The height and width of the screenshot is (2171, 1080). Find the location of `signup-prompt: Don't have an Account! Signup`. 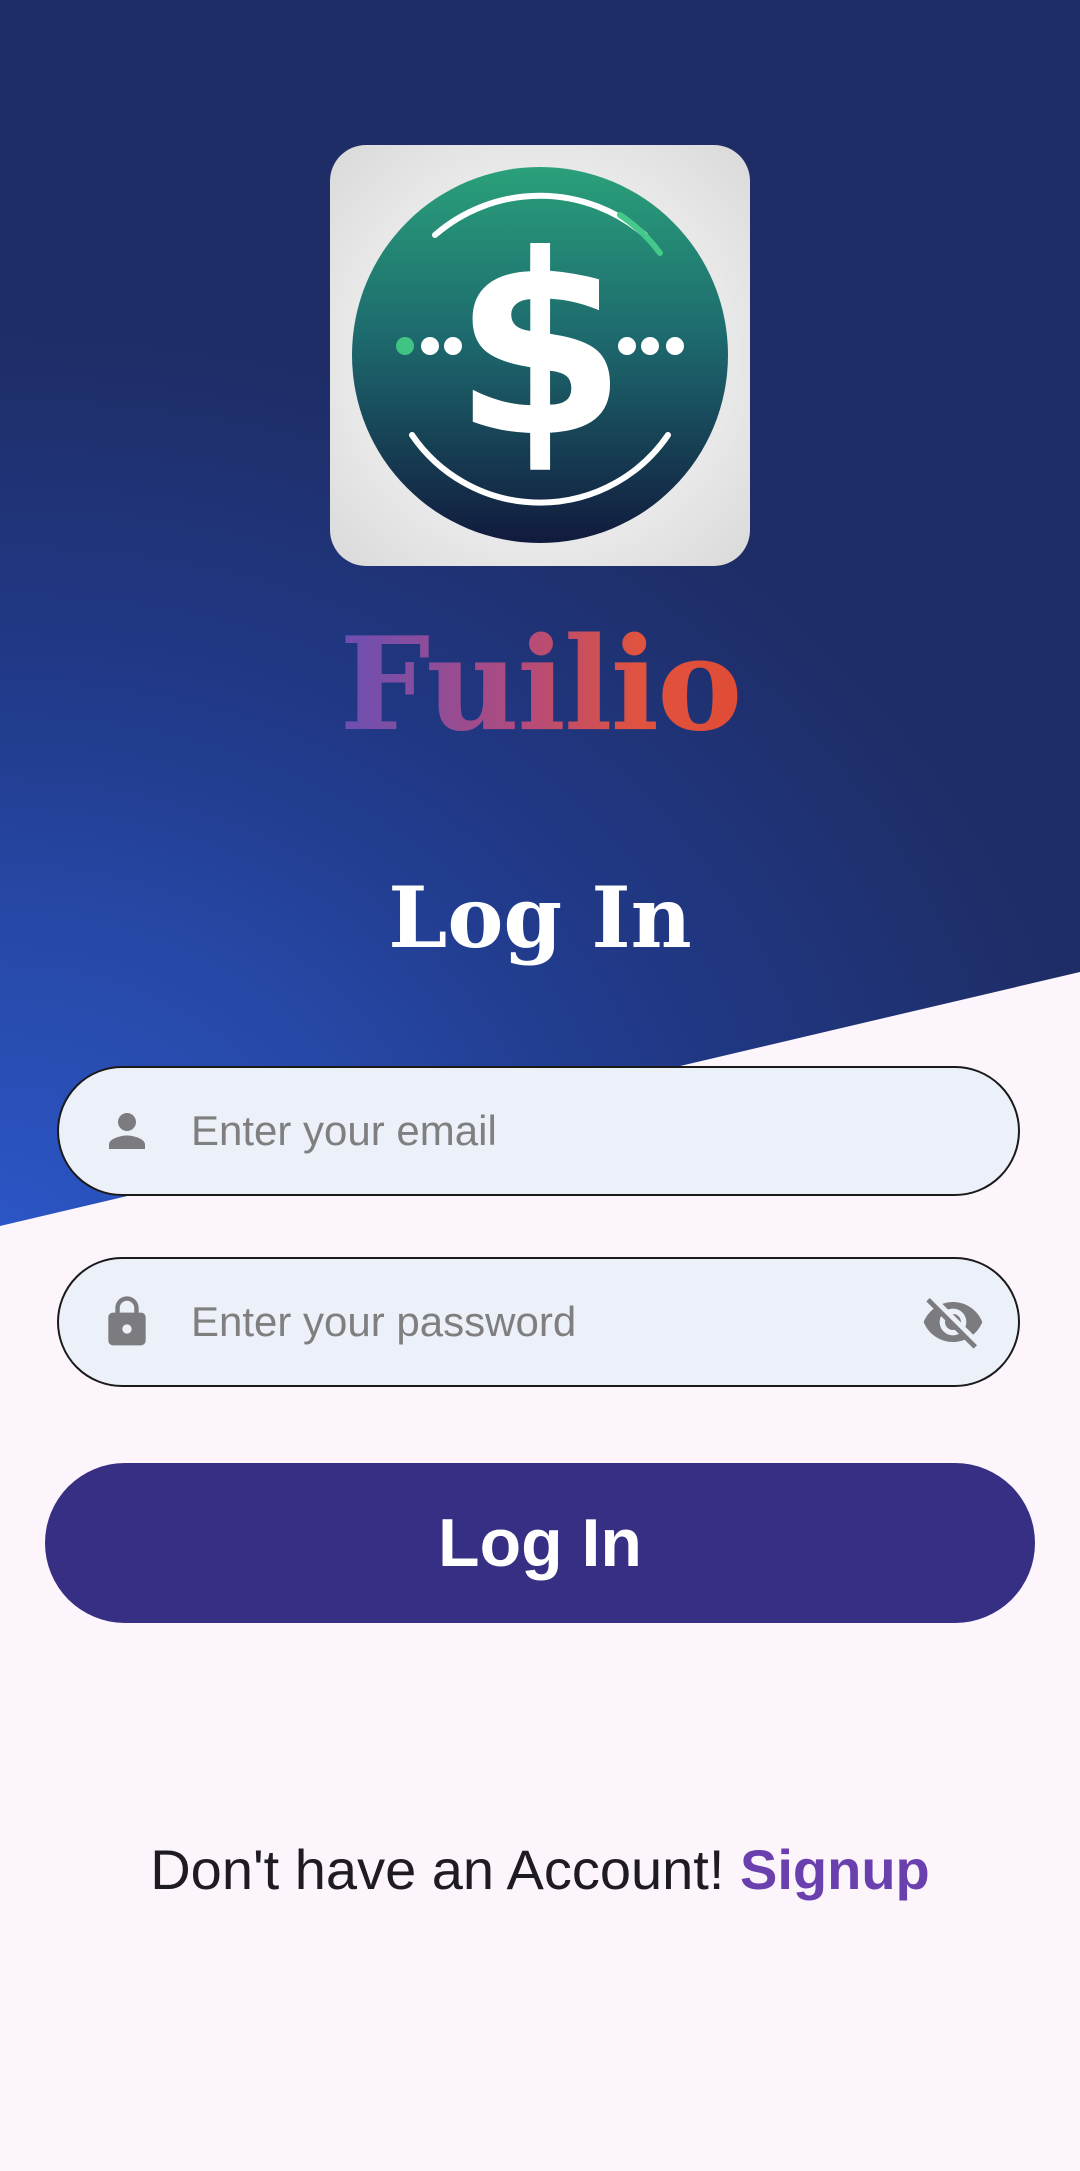

signup-prompt: Don't have an Account! Signup is located at coordinates (540, 1870).